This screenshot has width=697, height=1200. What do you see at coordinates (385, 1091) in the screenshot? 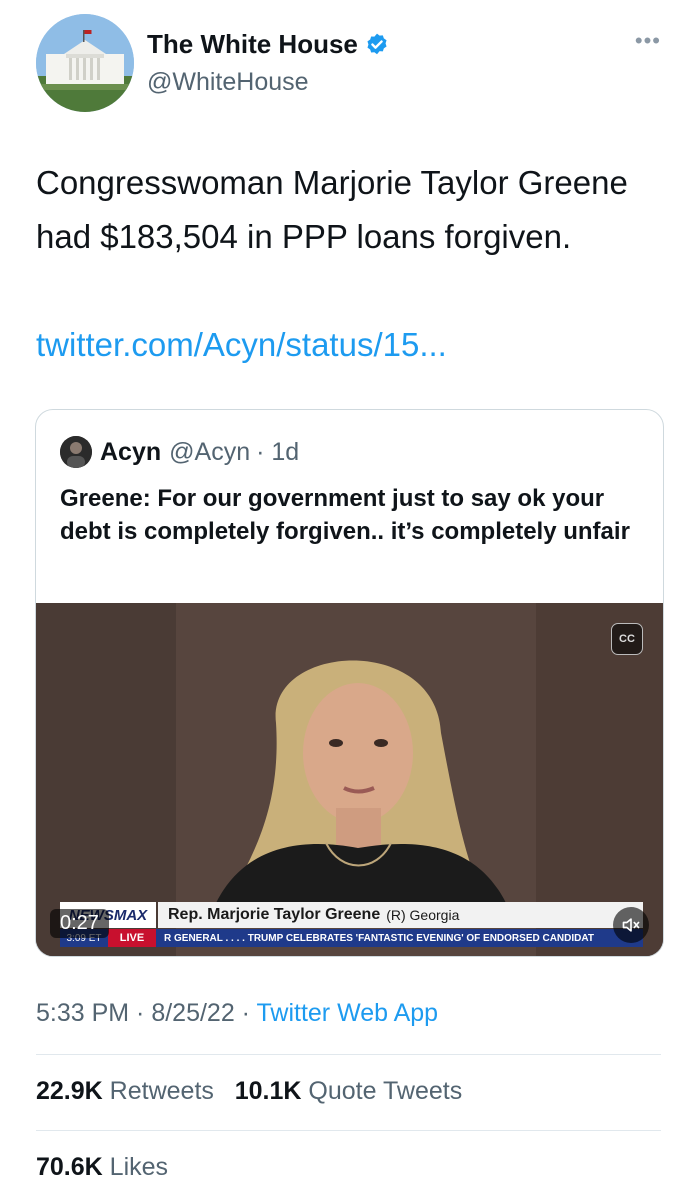
I see `quote-tweets-label: Quote Tweets` at bounding box center [385, 1091].